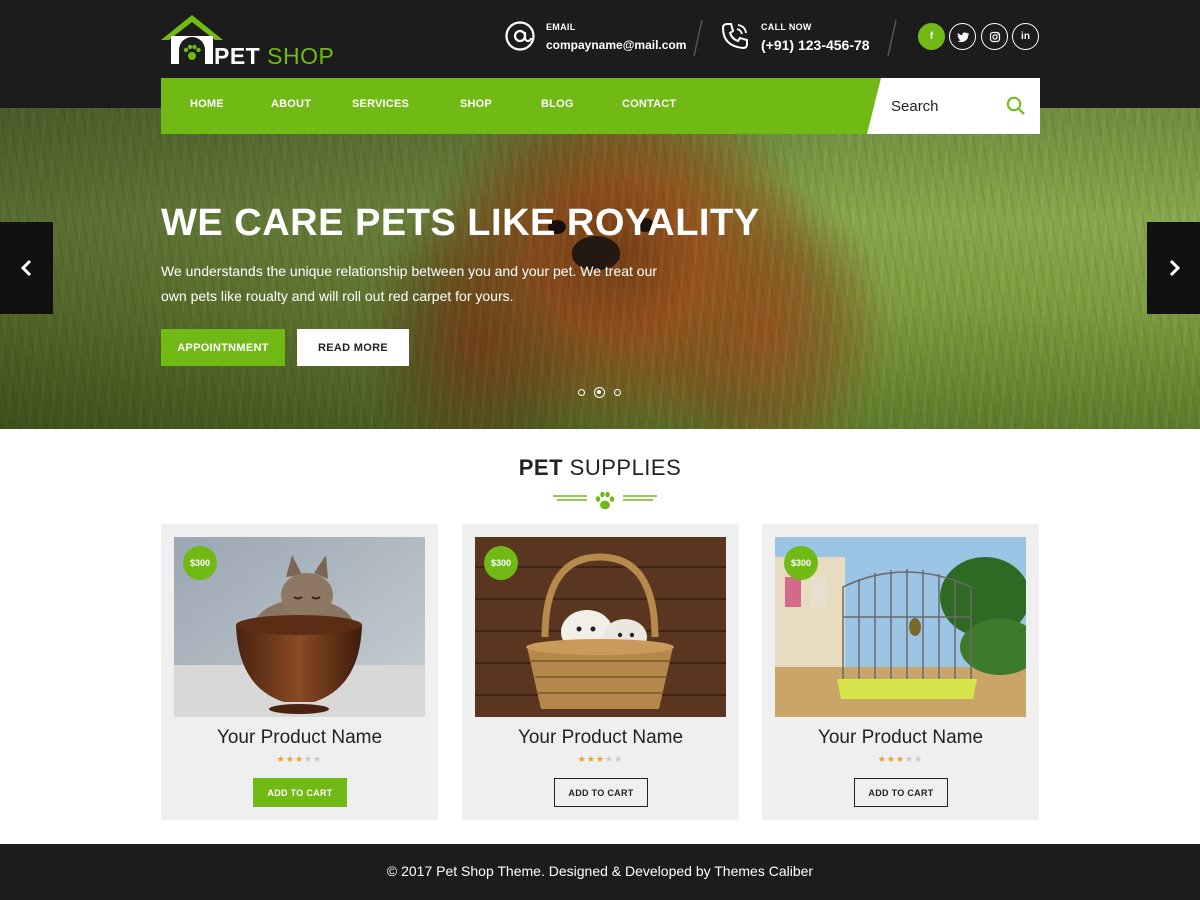  Describe the element at coordinates (600, 627) in the screenshot. I see `product-image-puppies: $300` at that location.